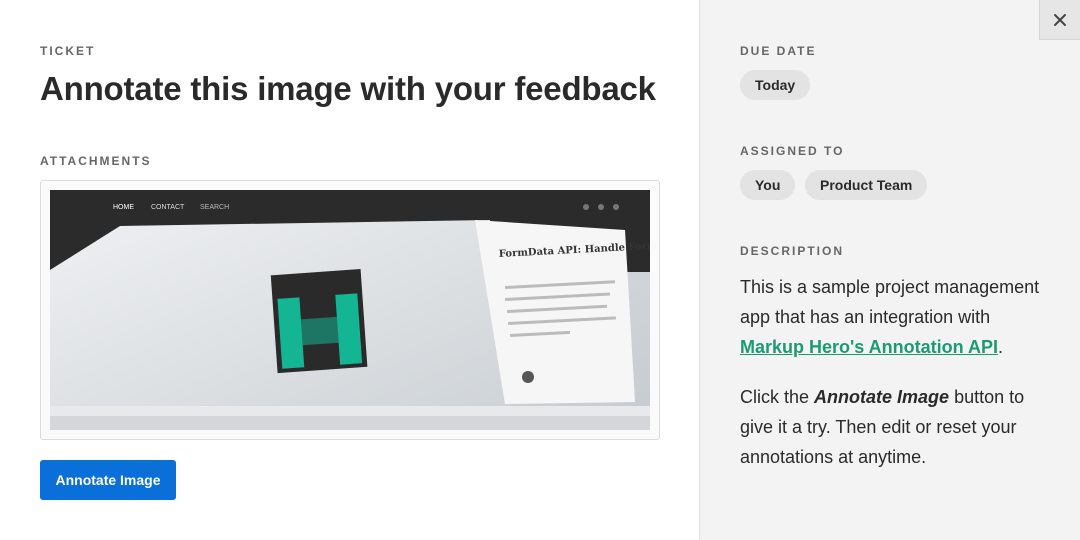 The width and height of the screenshot is (1080, 540). What do you see at coordinates (778, 51) in the screenshot?
I see `due-date-label: DUE DATE` at bounding box center [778, 51].